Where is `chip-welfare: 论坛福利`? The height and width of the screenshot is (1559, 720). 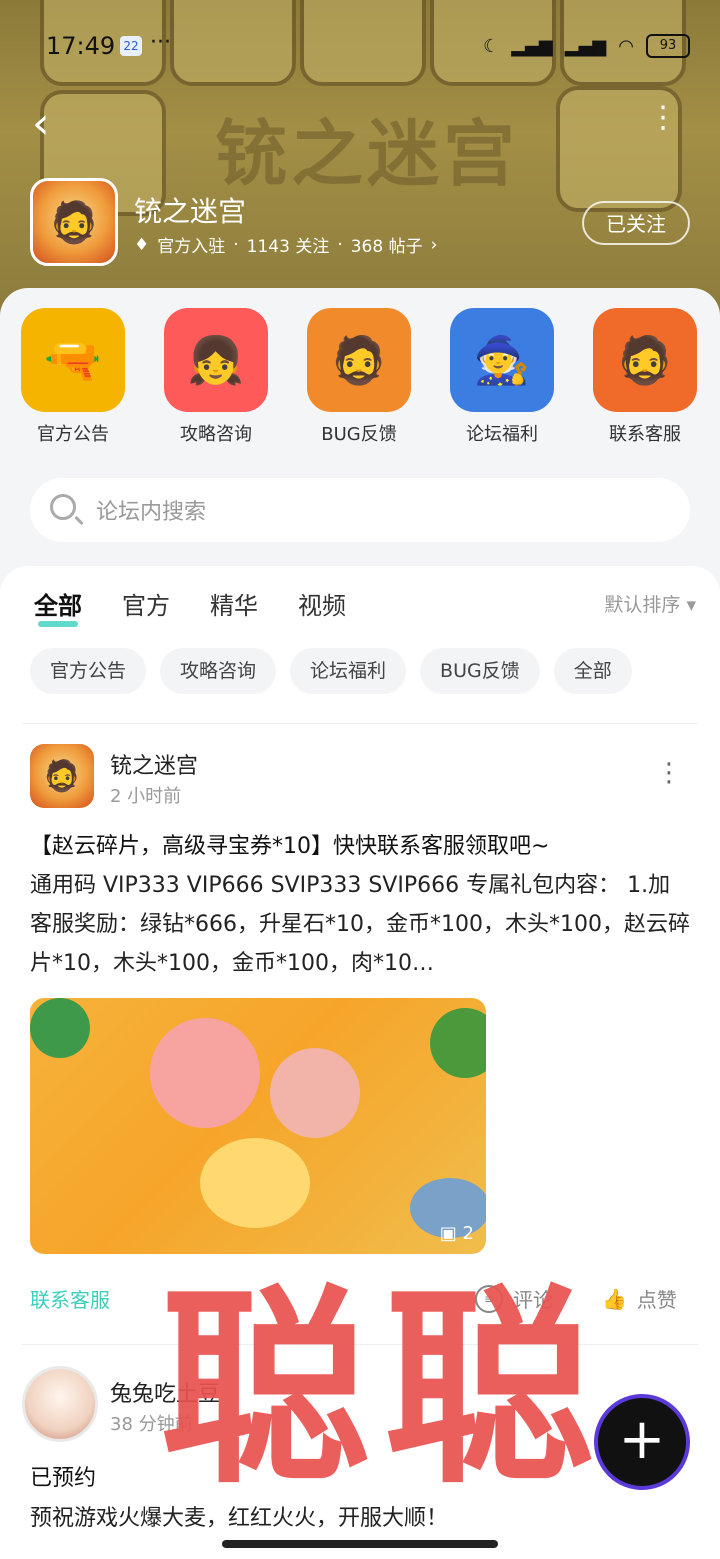 chip-welfare: 论坛福利 is located at coordinates (348, 671).